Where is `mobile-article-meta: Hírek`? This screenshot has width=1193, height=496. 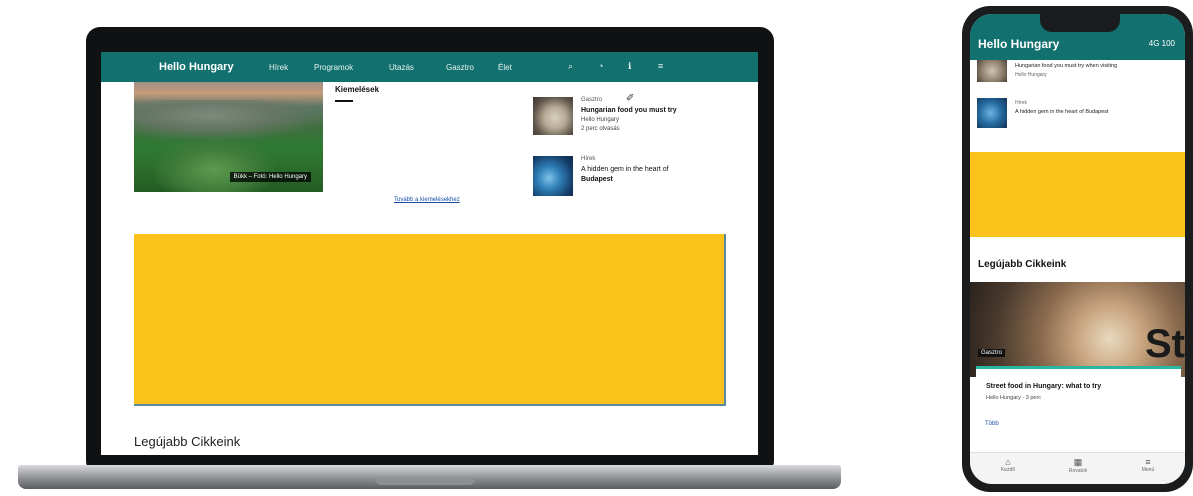
mobile-article-meta: Hírek is located at coordinates (1021, 103).